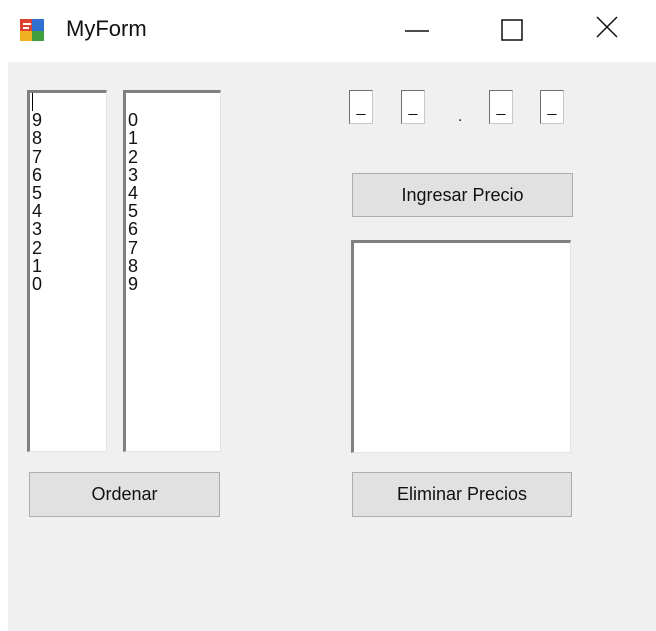 The width and height of the screenshot is (656, 631). Describe the element at coordinates (413, 107) in the screenshot. I see `price-digit-2-input: _` at that location.